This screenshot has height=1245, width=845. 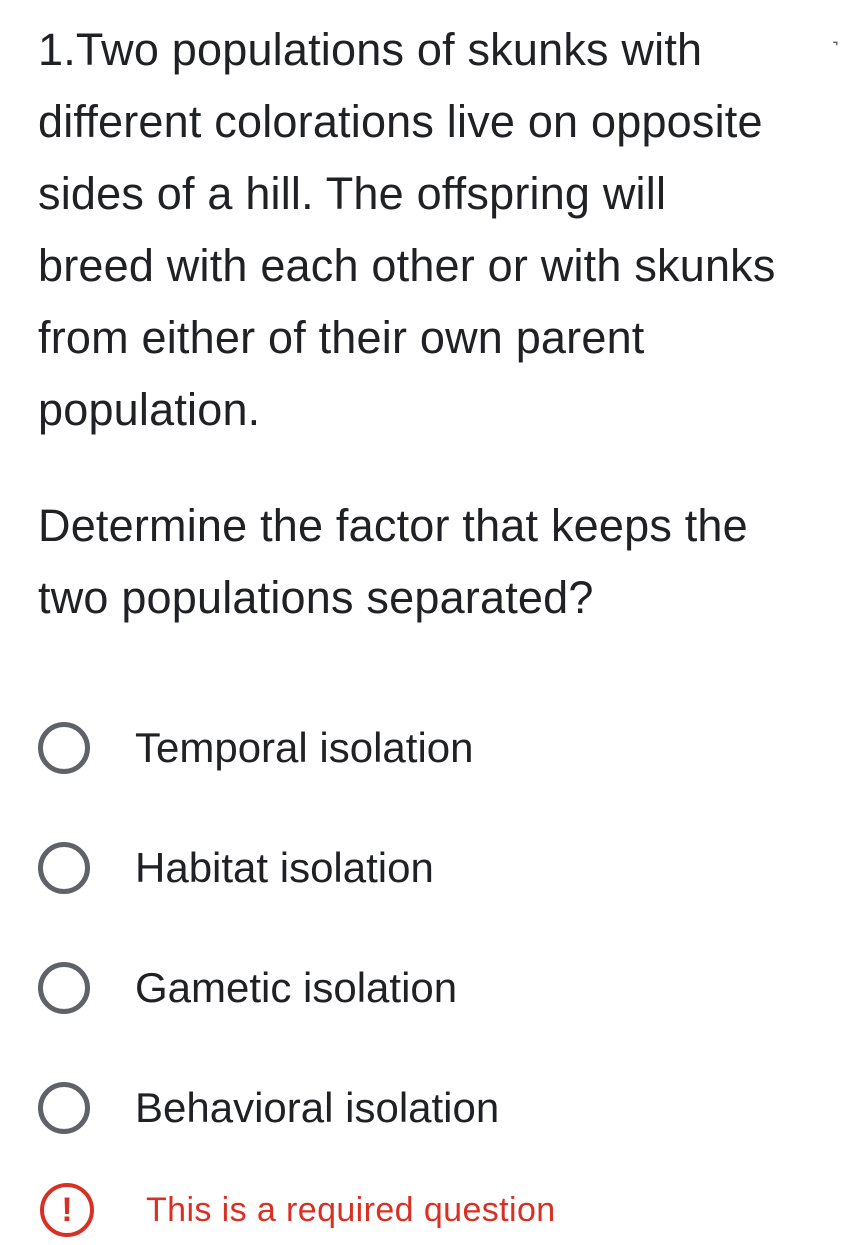 I want to click on option-temporal-isolation: Temporal isolation, so click(x=433, y=748).